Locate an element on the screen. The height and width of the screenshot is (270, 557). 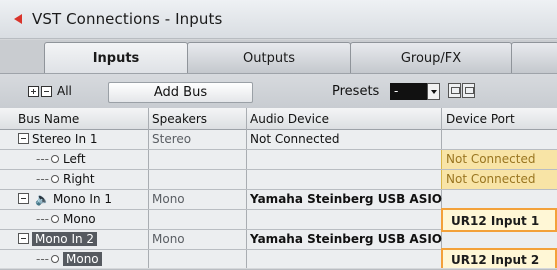
device-port-cell-selected: UR12 Input 2 is located at coordinates (499, 258).